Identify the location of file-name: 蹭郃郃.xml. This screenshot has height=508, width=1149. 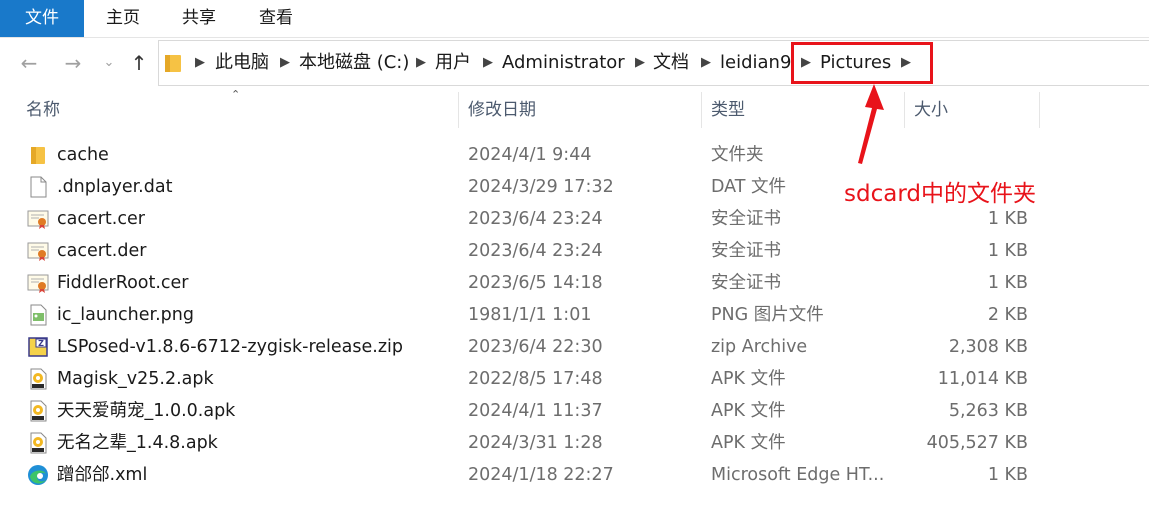
(102, 475).